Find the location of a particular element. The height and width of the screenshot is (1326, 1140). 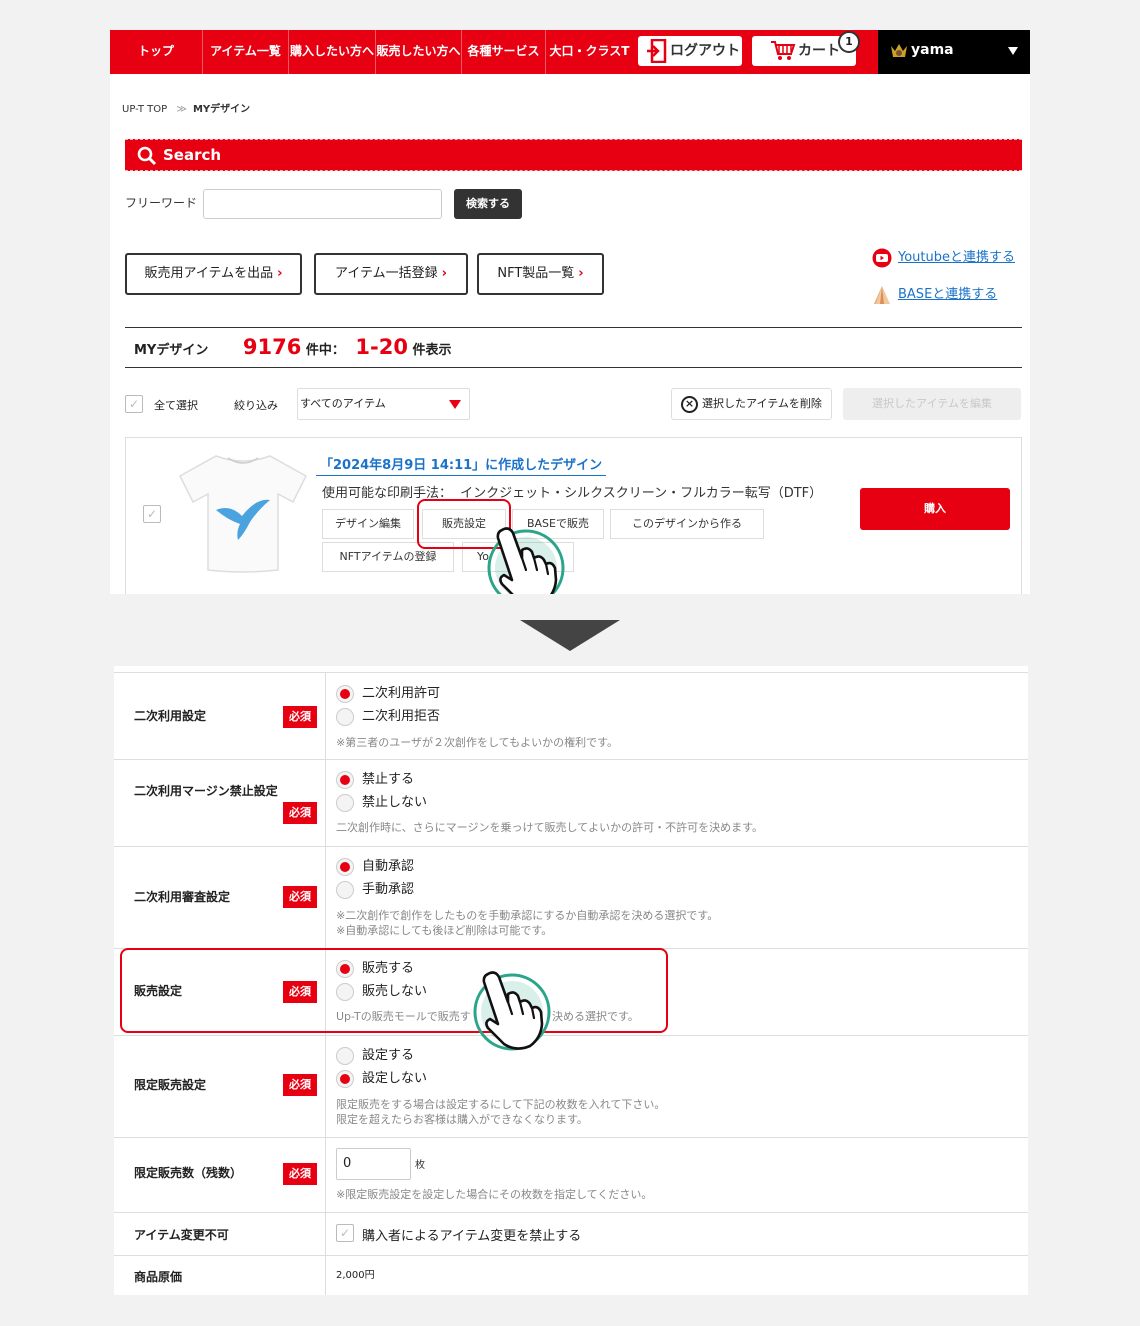

search-section-title: Search is located at coordinates (192, 155).